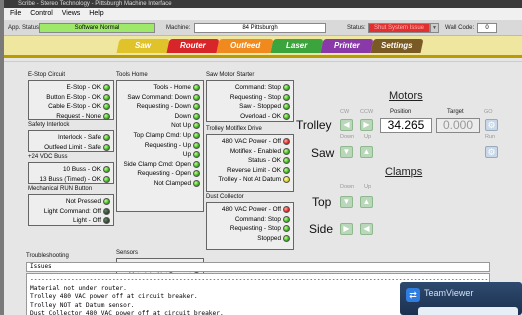 Image resolution: width=522 pixels, height=315 pixels. I want to click on run-gear-icon: ⚙, so click(491, 152).